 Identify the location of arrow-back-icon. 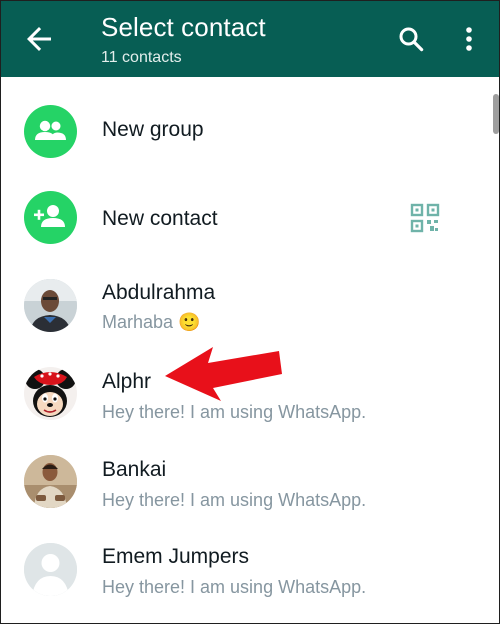
(39, 39).